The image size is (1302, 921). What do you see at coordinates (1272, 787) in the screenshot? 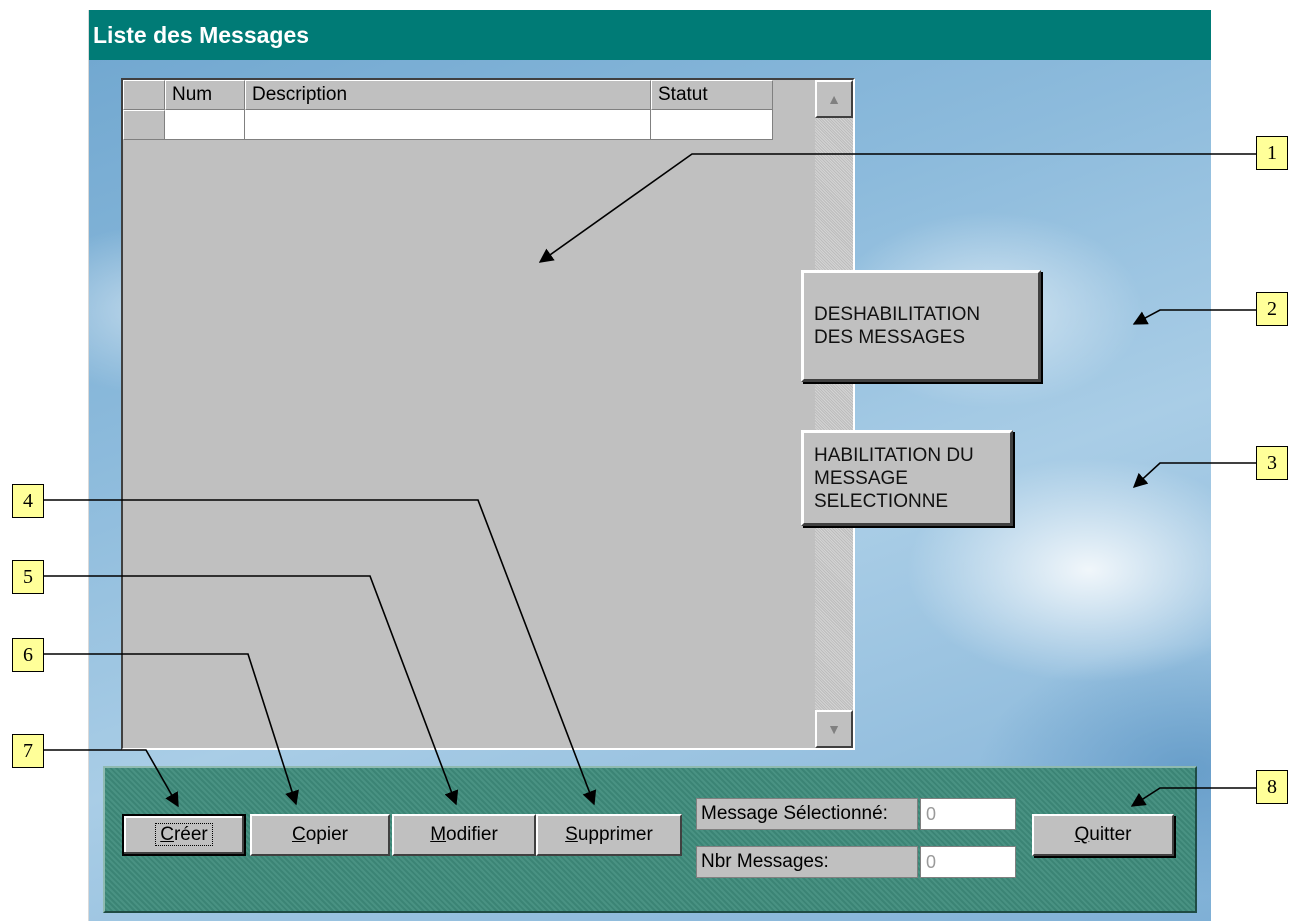
I see `callout-8: 8` at bounding box center [1272, 787].